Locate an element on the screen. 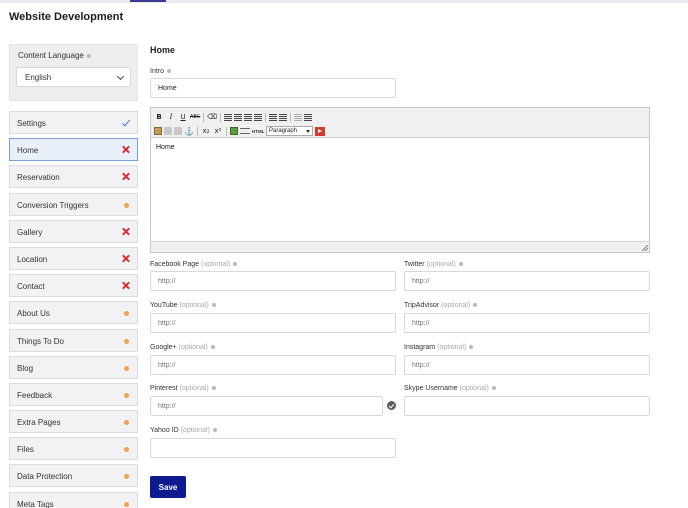  sidebar-item-location: Location is located at coordinates (73, 258).